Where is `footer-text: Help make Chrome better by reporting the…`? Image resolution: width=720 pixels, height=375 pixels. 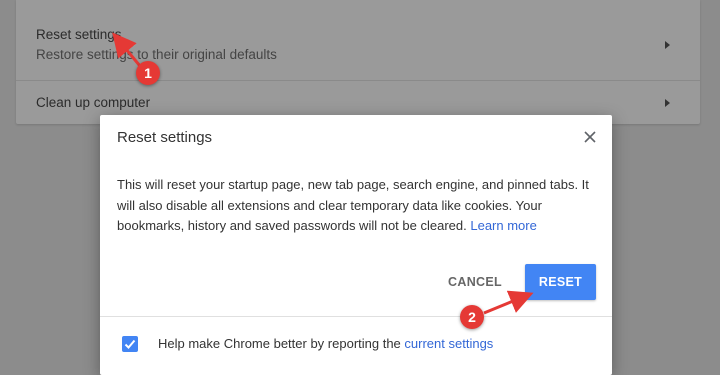
footer-text: Help make Chrome better by reporting the… is located at coordinates (325, 343).